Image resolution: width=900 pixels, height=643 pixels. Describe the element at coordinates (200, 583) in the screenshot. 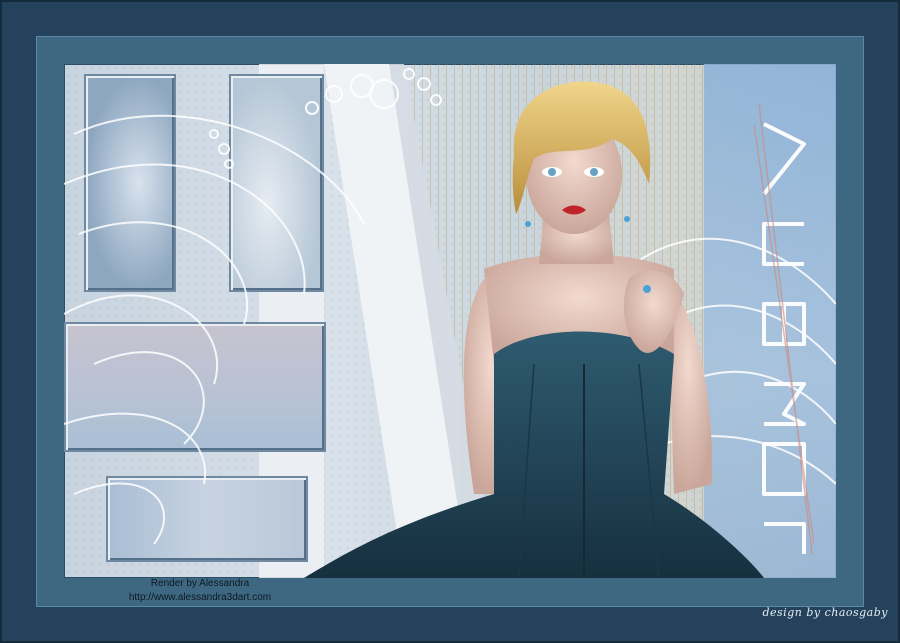

I see `render-credit: Render by Alessandra` at that location.